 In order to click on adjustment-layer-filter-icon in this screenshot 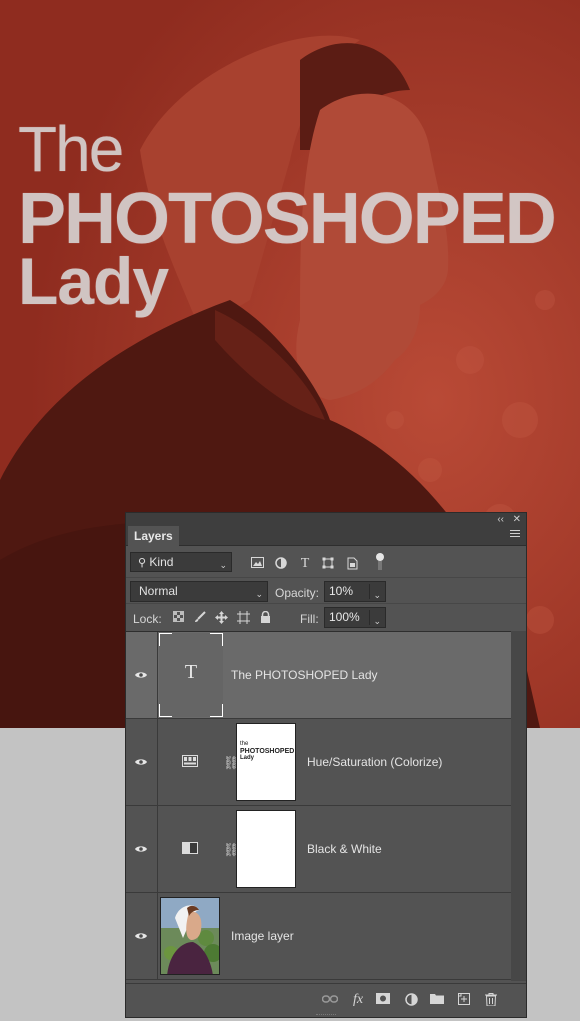, I will do `click(281, 564)`.